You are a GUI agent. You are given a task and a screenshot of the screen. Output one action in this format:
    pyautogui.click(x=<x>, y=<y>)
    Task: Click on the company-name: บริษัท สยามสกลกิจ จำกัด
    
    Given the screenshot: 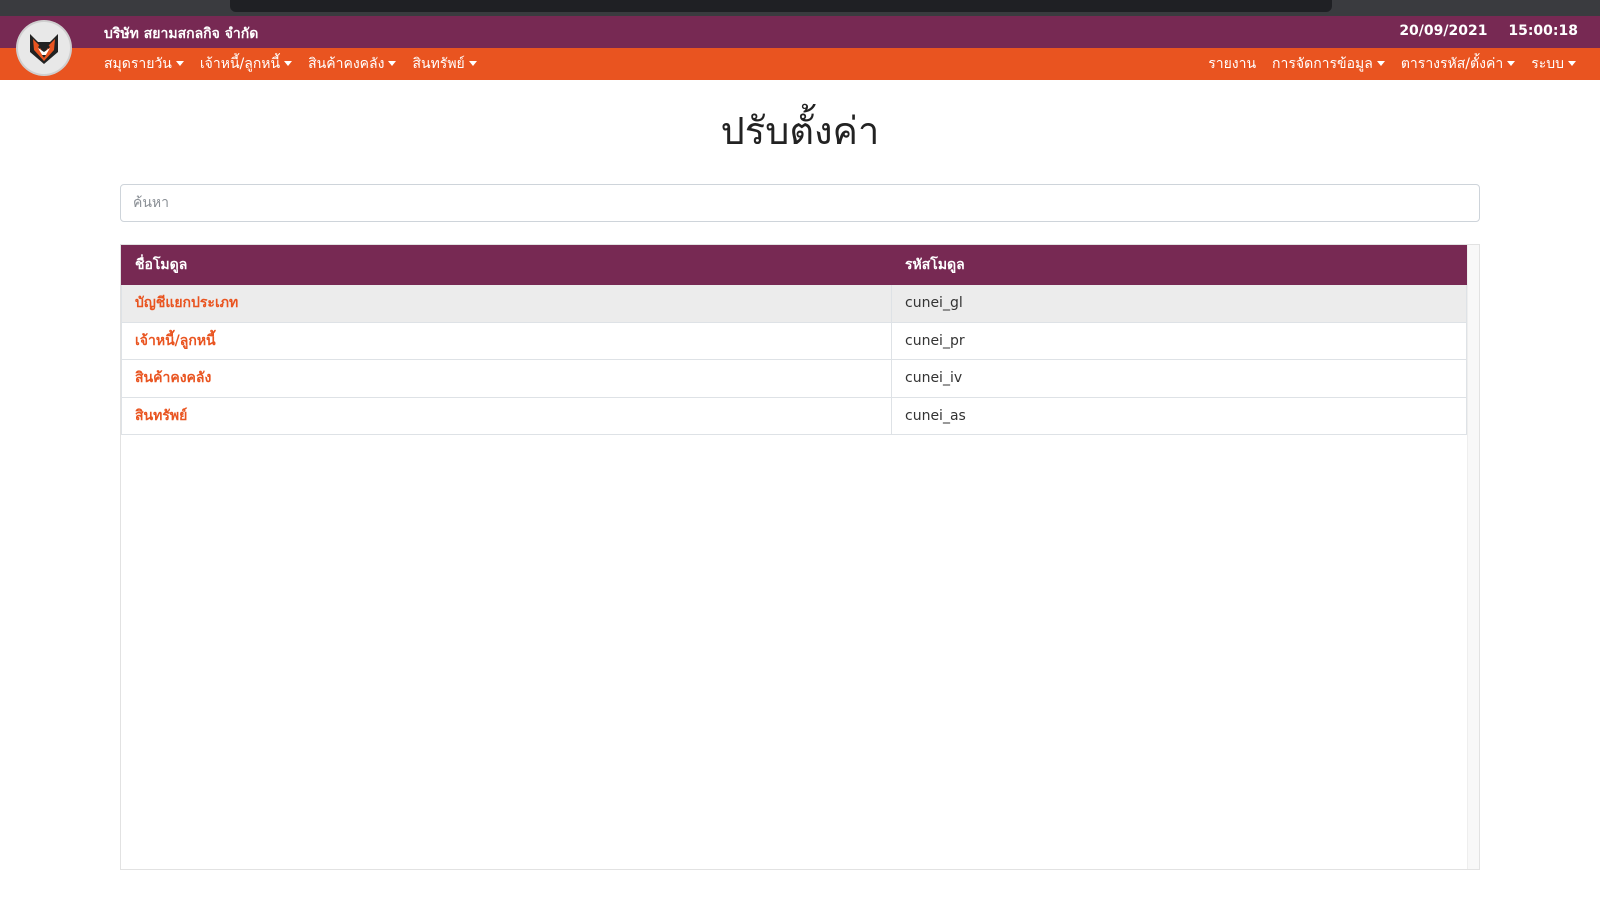 What is the action you would take?
    pyautogui.click(x=181, y=34)
    